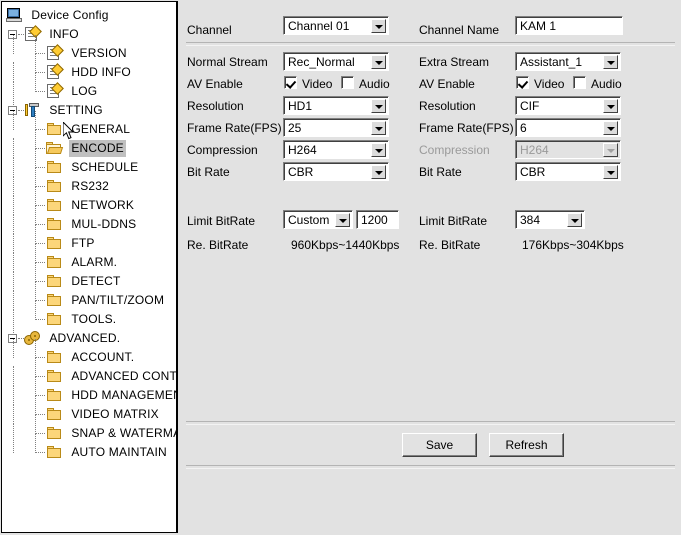  I want to click on tree-item-schedule: SCHEDULE, so click(89, 163).